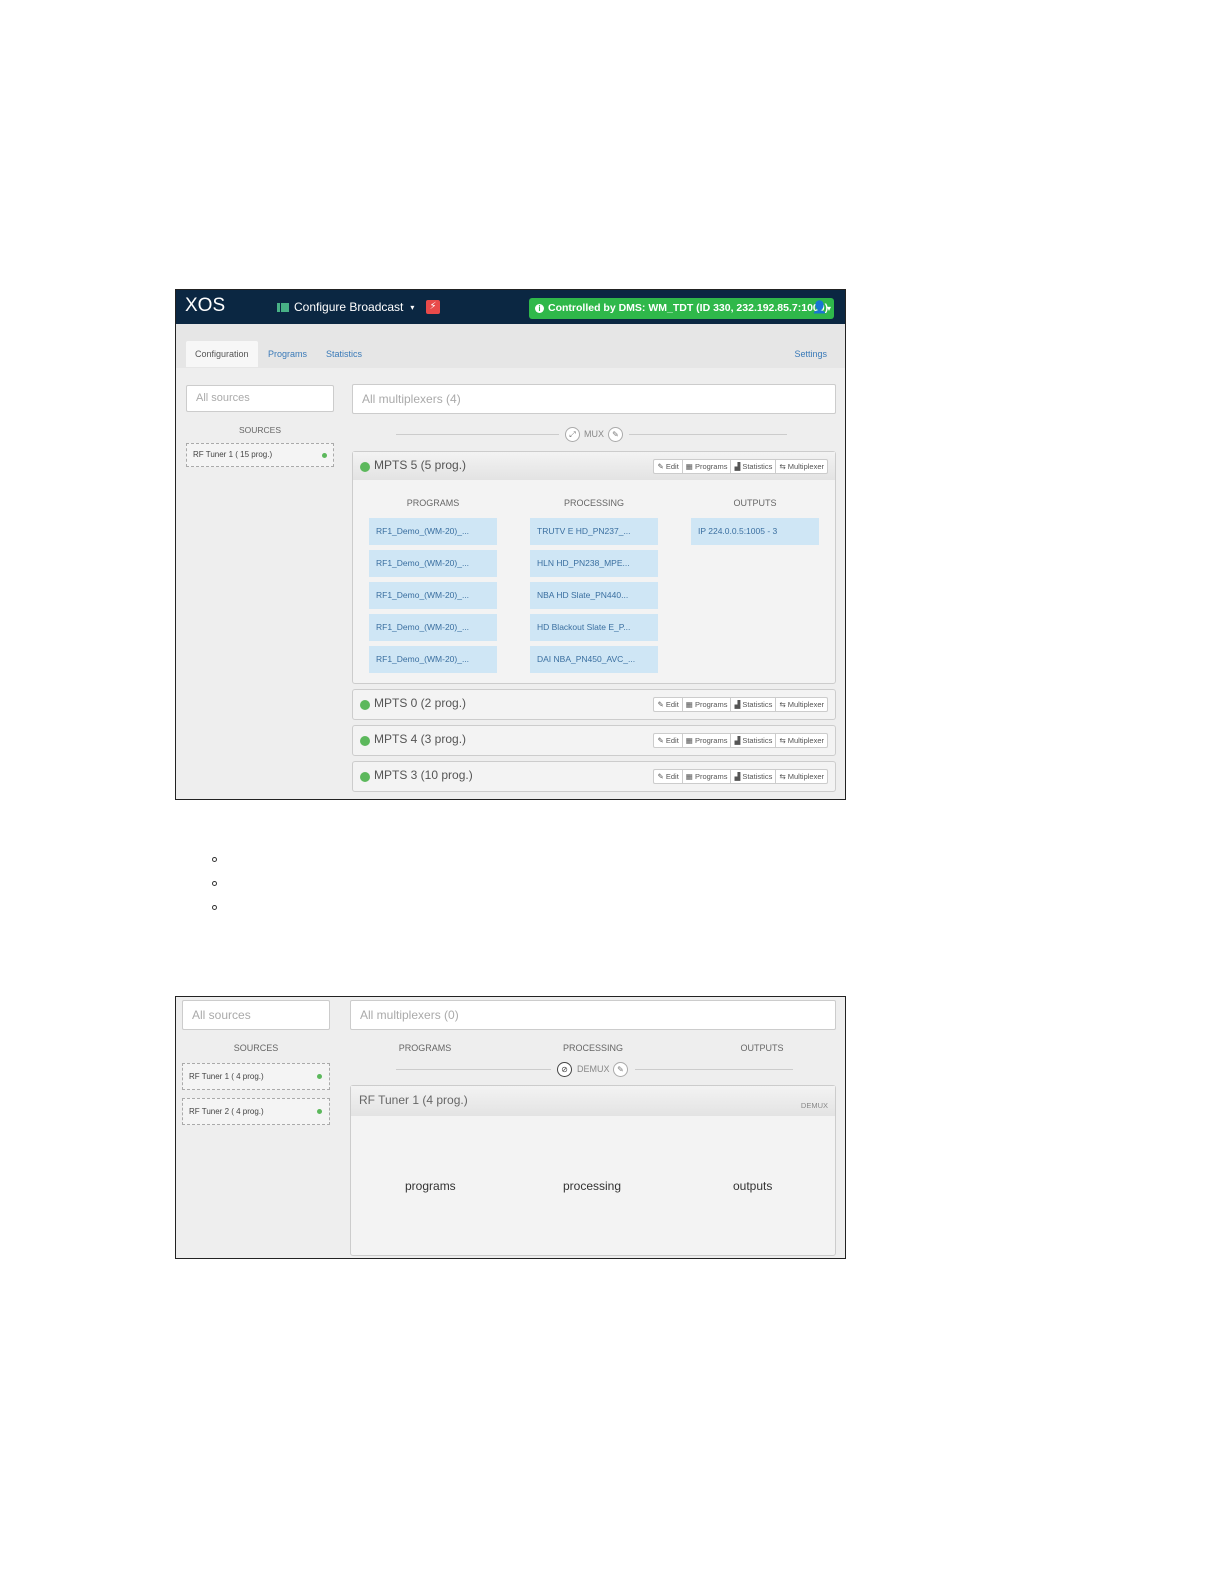 Image resolution: width=1224 pixels, height=1584 pixels. I want to click on source-item: RF Tuner 1 ( 15 prog.), so click(260, 455).